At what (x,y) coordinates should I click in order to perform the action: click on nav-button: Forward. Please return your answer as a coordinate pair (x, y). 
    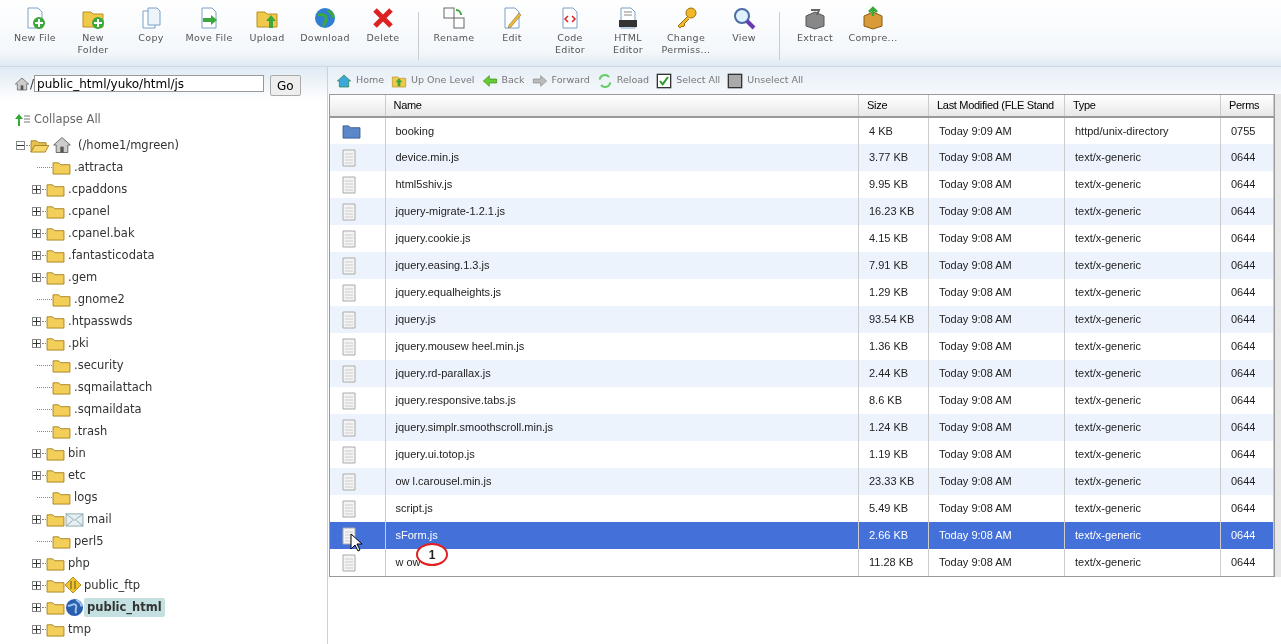
    Looking at the image, I should click on (562, 80).